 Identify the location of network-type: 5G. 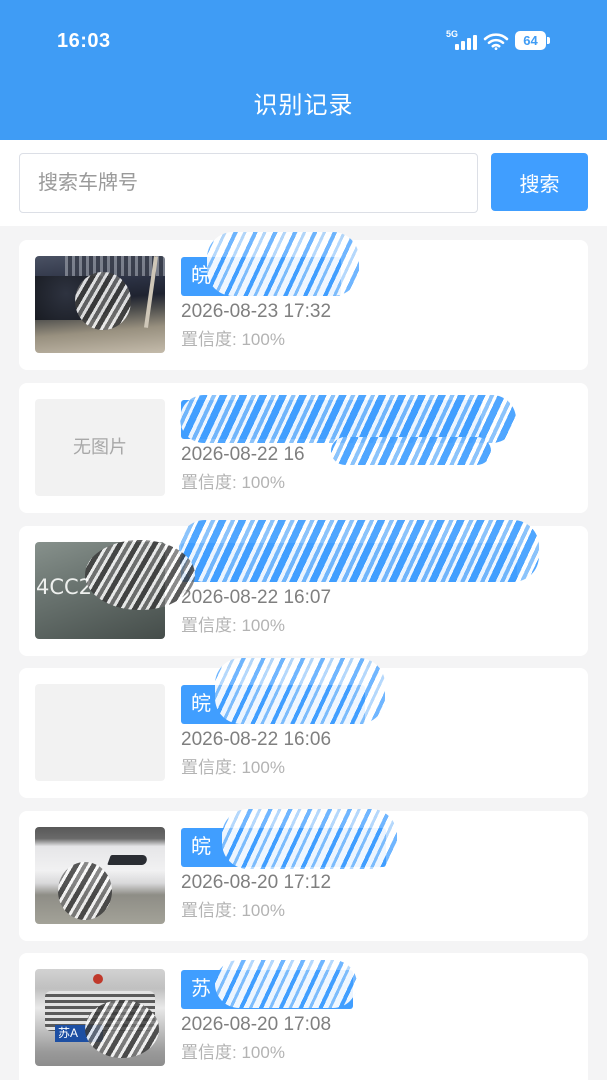
(452, 34).